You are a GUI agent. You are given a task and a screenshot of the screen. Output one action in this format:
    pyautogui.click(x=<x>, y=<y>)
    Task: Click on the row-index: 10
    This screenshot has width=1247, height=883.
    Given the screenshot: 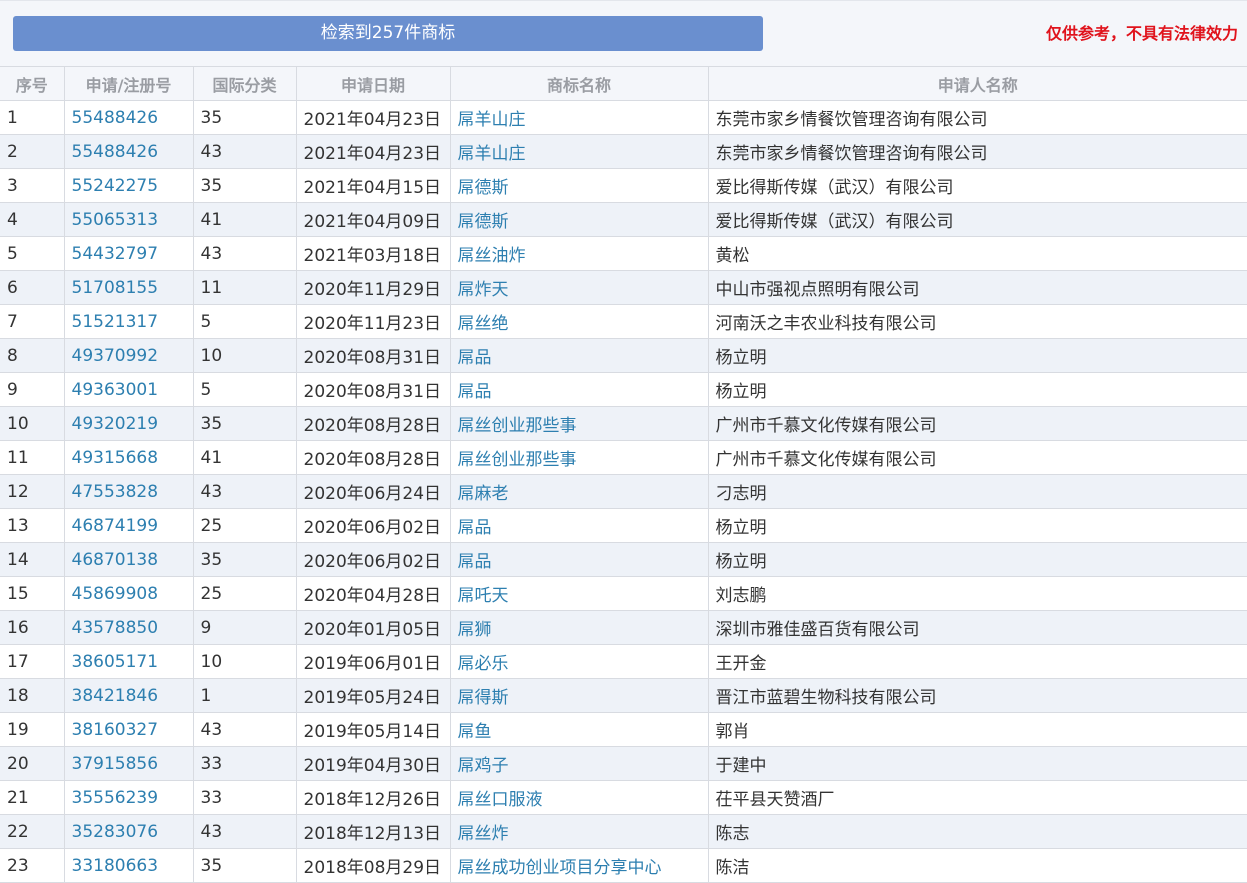 What is the action you would take?
    pyautogui.click(x=32, y=423)
    